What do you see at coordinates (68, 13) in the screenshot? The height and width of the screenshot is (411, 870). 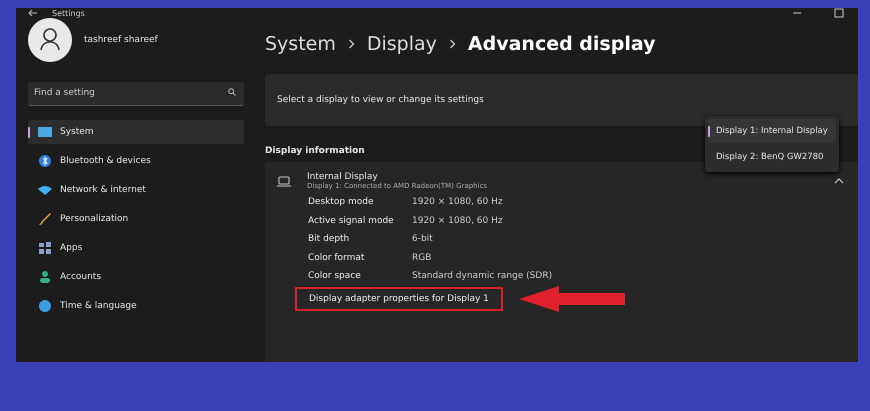 I see `window-title: Settings` at bounding box center [68, 13].